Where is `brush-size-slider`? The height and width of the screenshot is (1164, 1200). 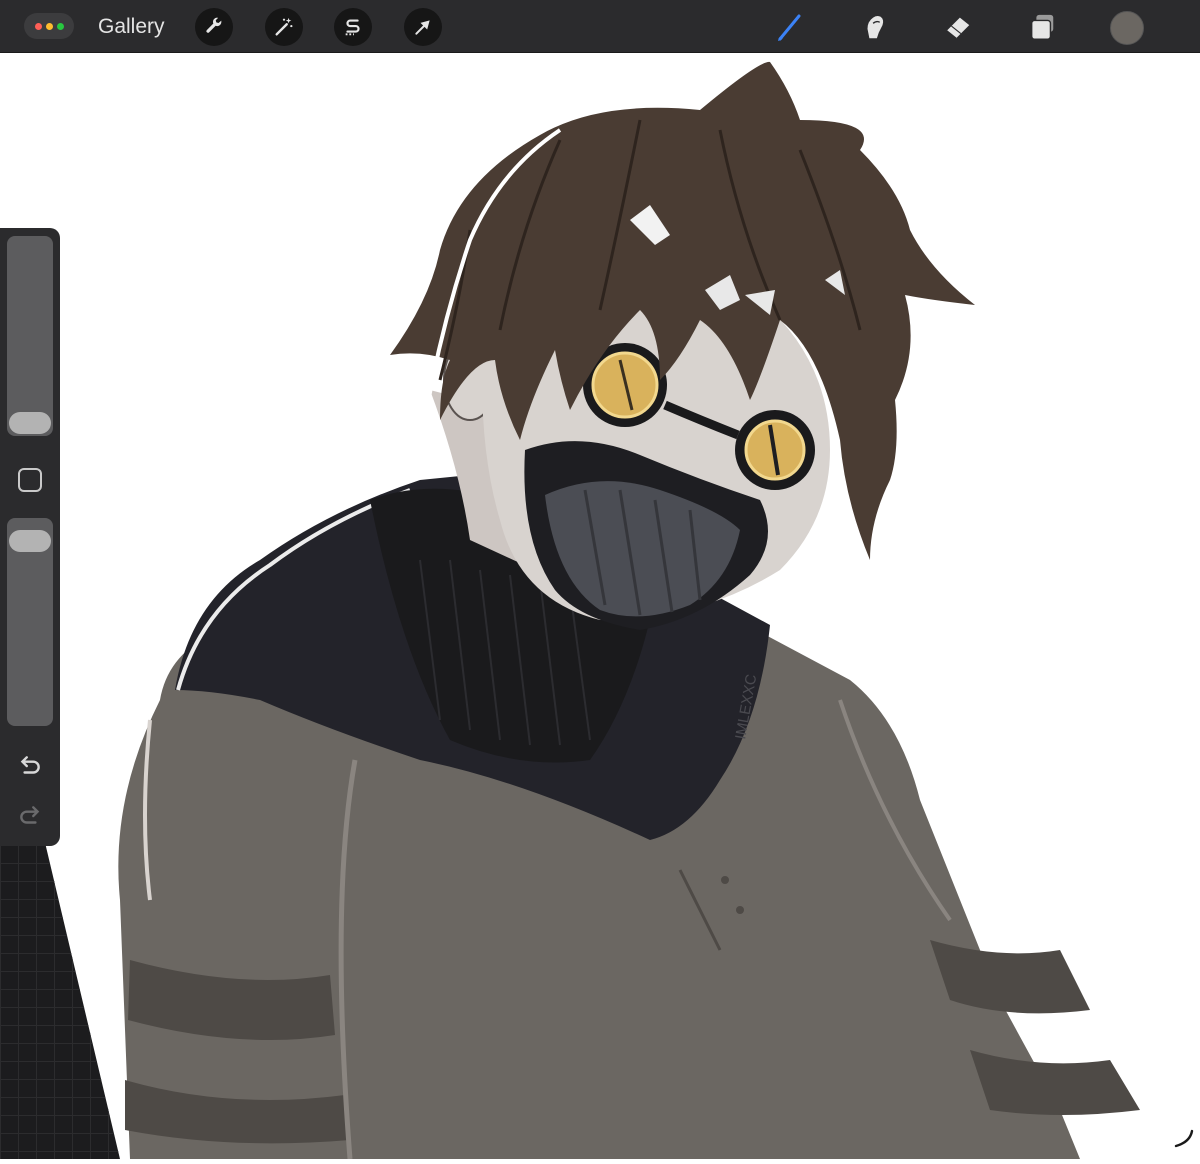 brush-size-slider is located at coordinates (30, 336).